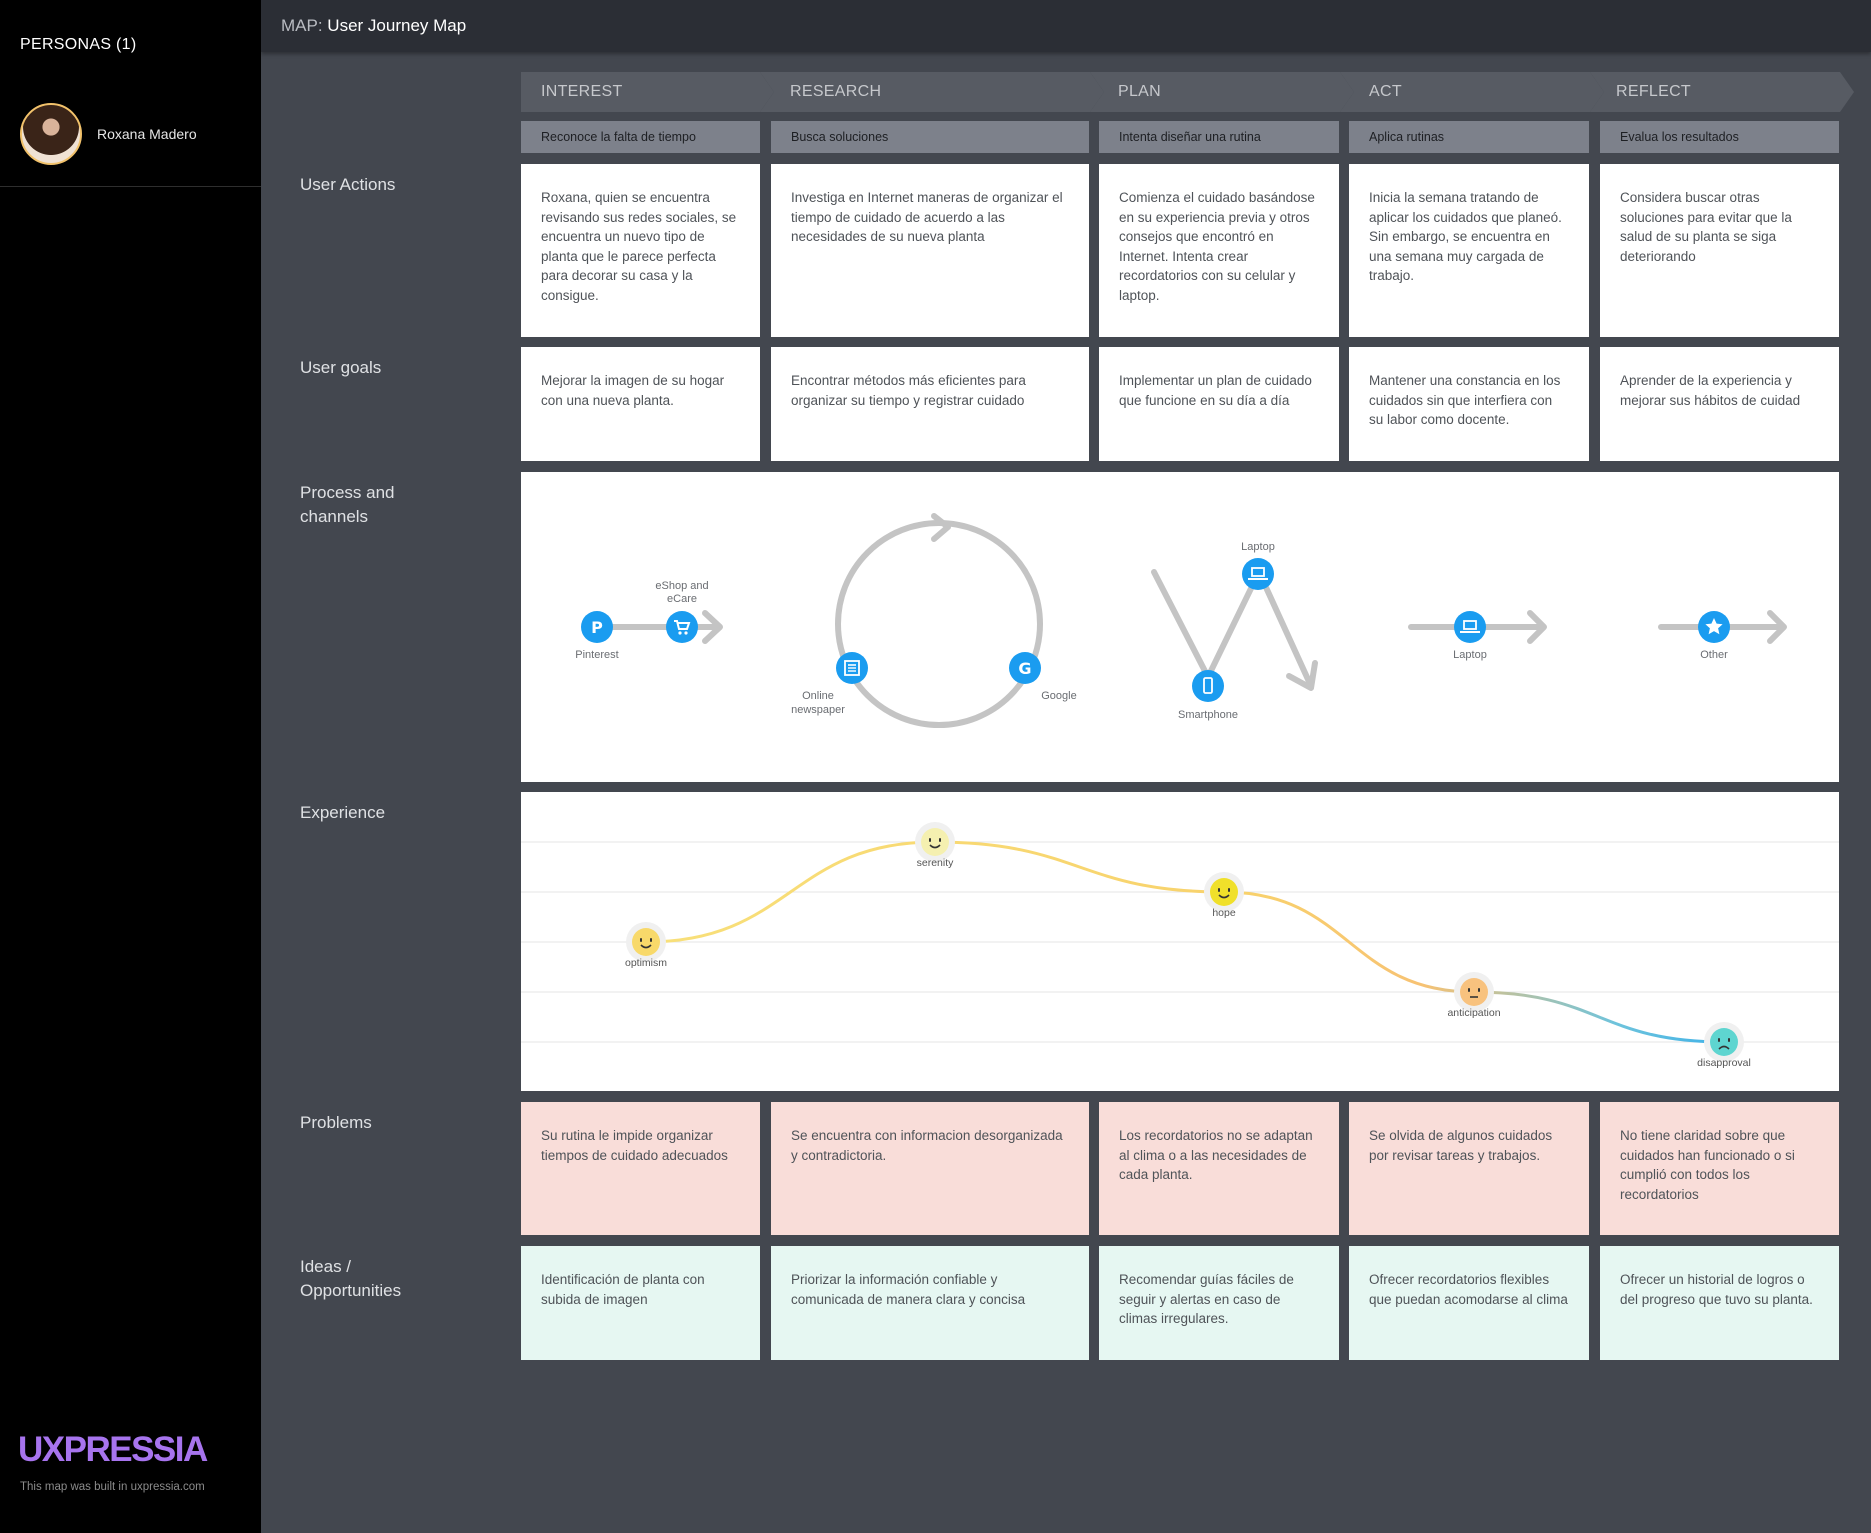 This screenshot has height=1533, width=1871. Describe the element at coordinates (818, 696) in the screenshot. I see `channel-label: Online` at that location.